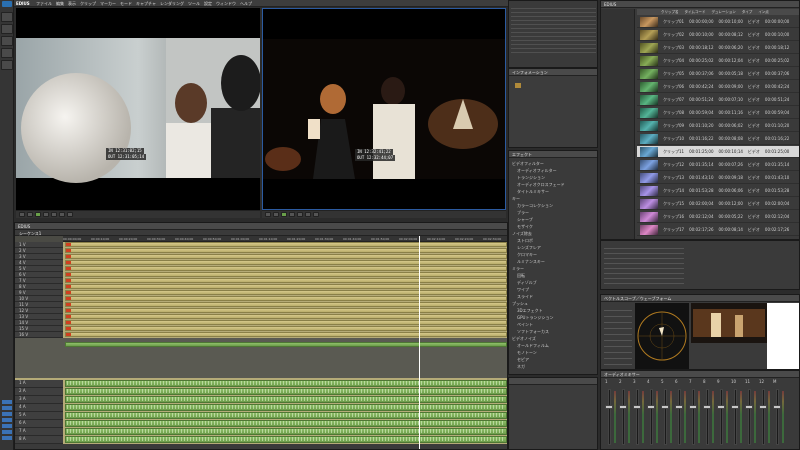 This screenshot has height=450, width=800. I want to click on player-ff-button, so click(46, 214).